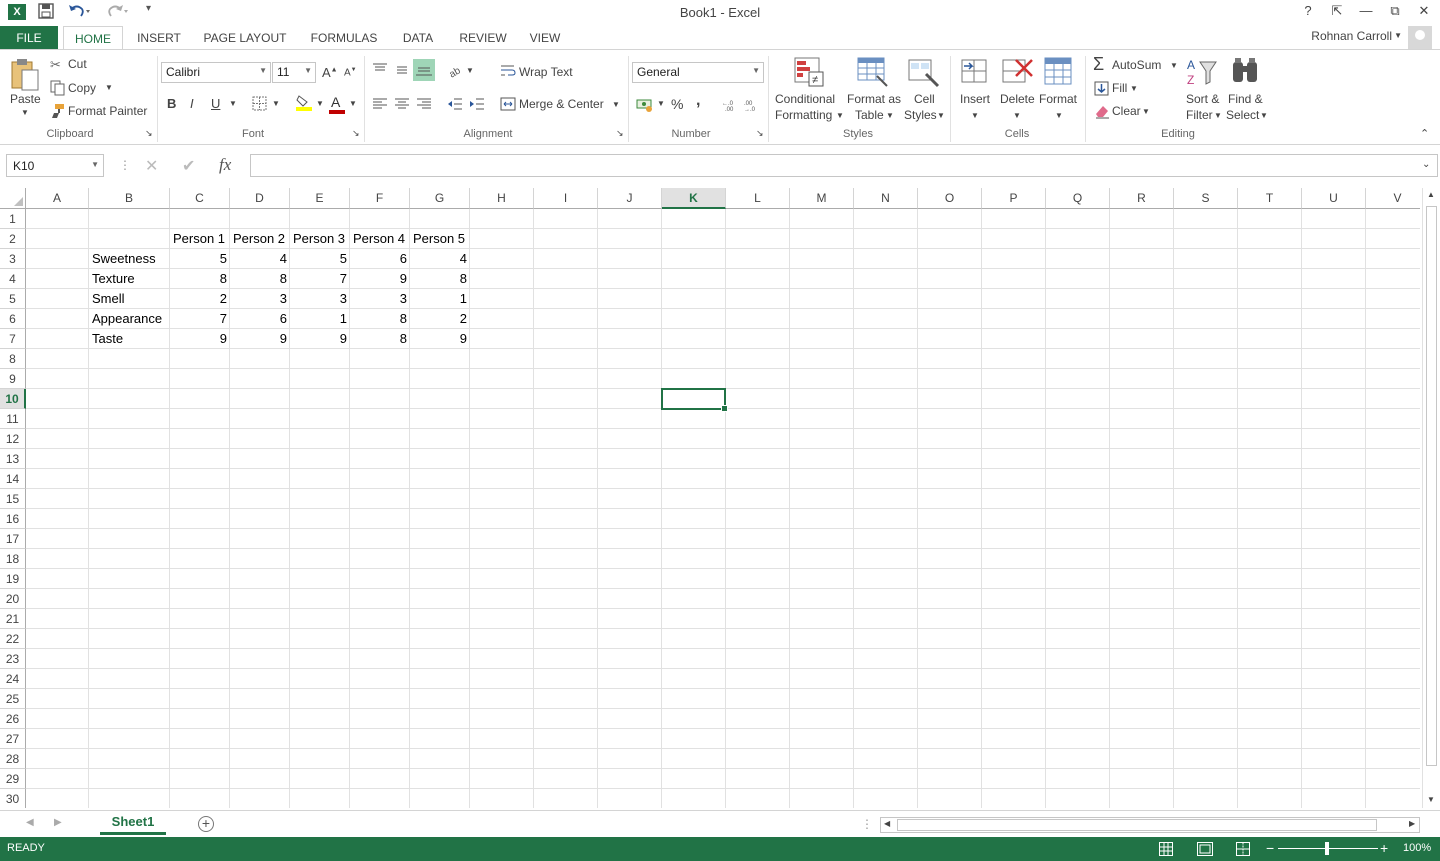  Describe the element at coordinates (424, 70) in the screenshot. I see `bottom-align-icon` at that location.